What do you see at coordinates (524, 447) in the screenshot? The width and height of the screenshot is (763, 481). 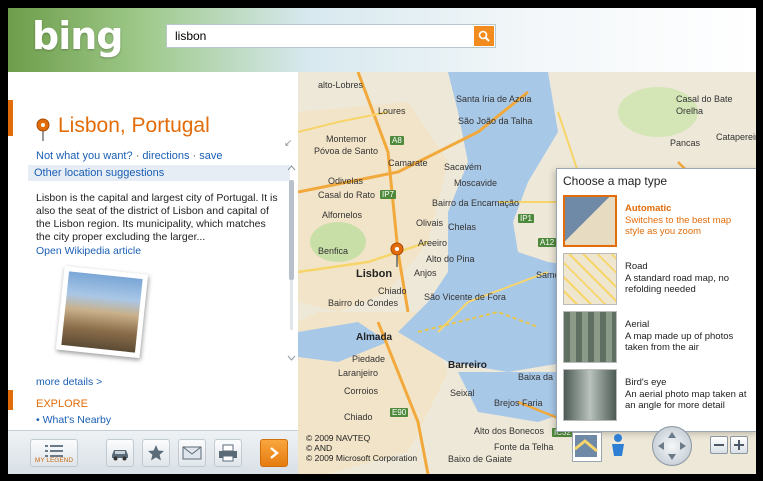 I see `map-label: Fonte da Telha` at bounding box center [524, 447].